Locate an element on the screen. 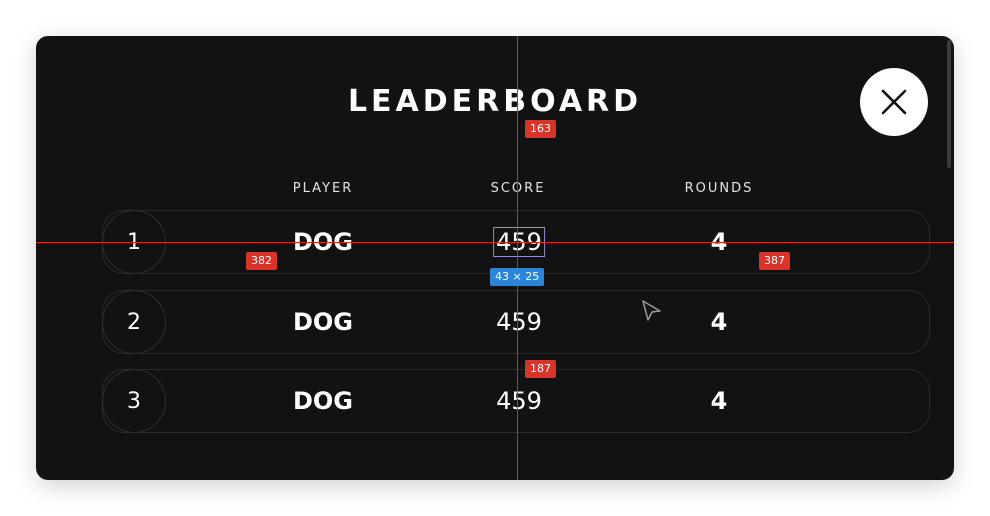 The width and height of the screenshot is (990, 516). leaderboard-row: 2 DOG 459 4 is located at coordinates (516, 322).